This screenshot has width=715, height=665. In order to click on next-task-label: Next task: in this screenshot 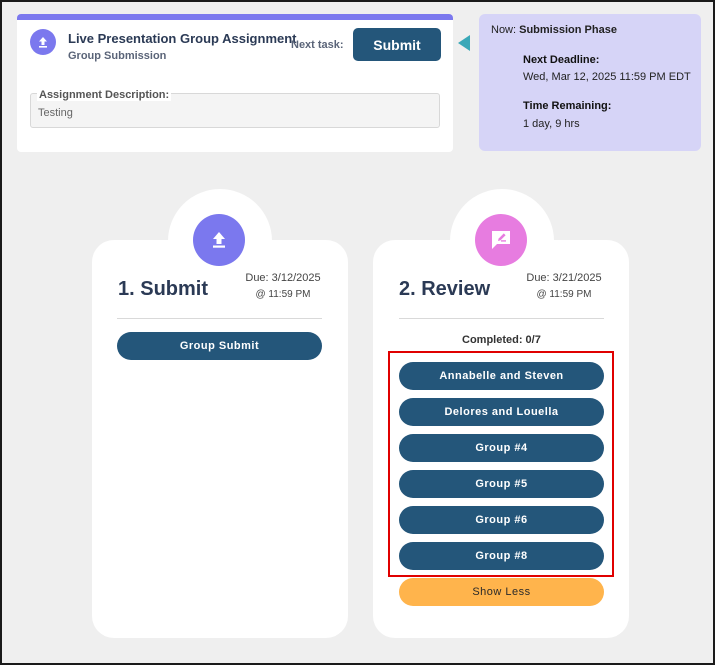, I will do `click(317, 45)`.